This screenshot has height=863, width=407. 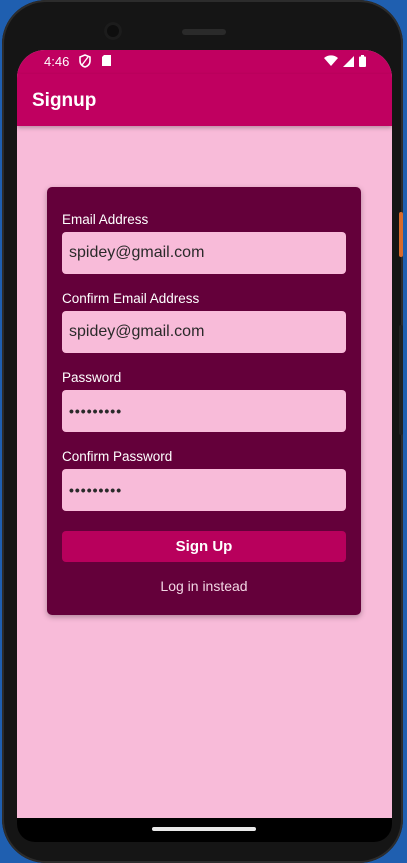 I want to click on shield-icon, so click(x=85, y=61).